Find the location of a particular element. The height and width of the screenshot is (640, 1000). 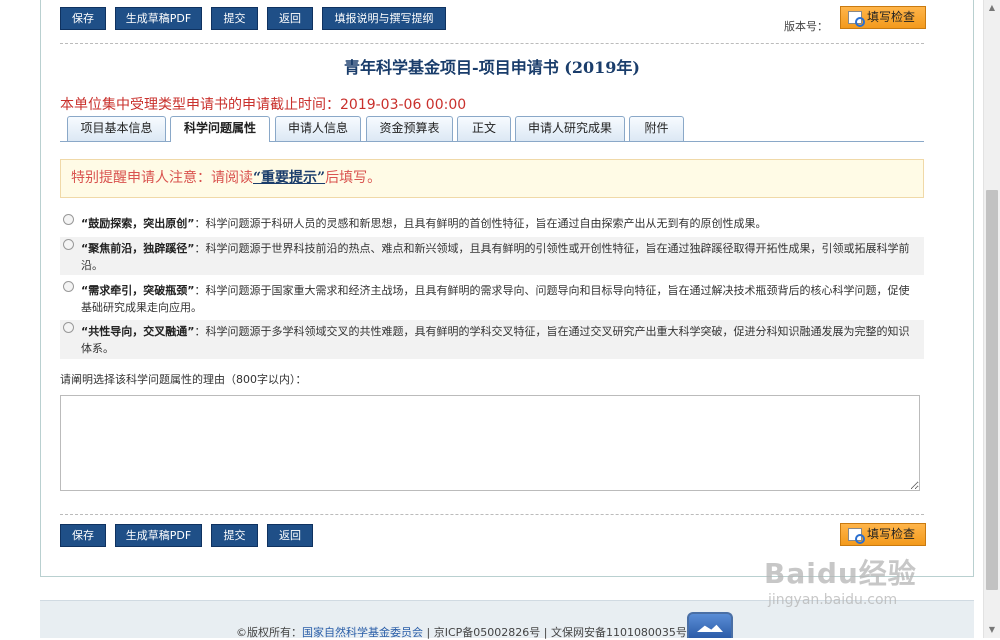

vertical-scrollbar: ▲ ▼ is located at coordinates (991, 319).